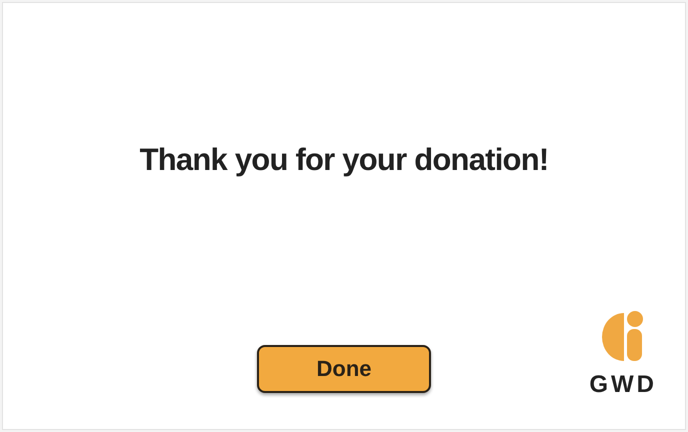 This screenshot has width=688, height=432. Describe the element at coordinates (344, 160) in the screenshot. I see `thank-you-heading: Thank you for your donation!` at that location.